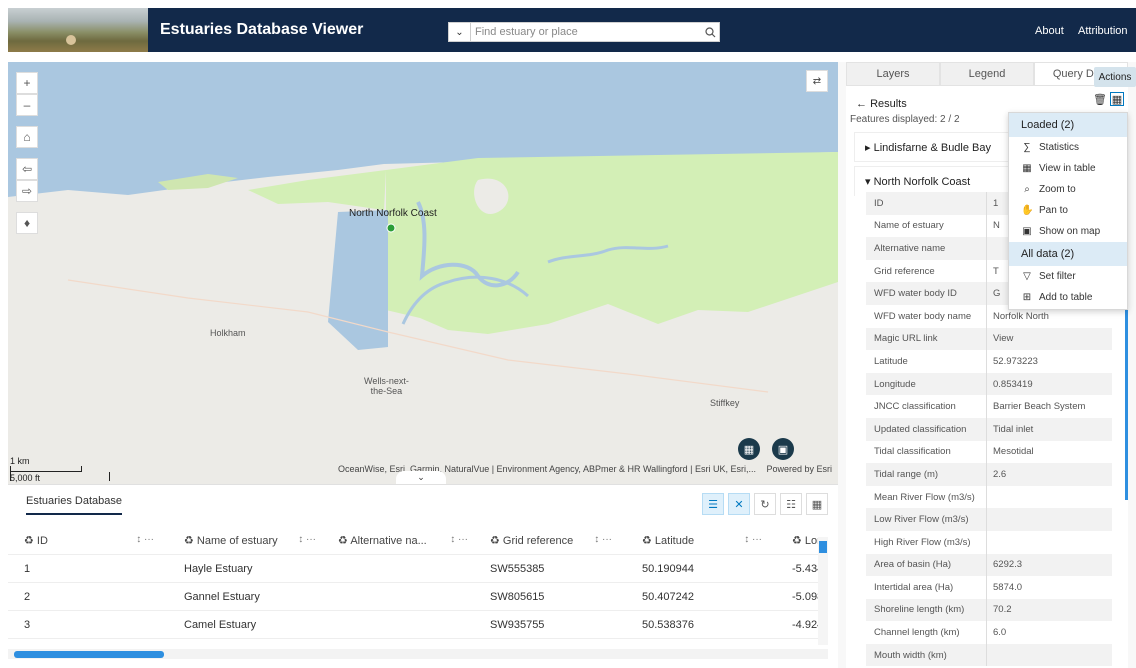 The image size is (1136, 668). Describe the element at coordinates (989, 610) in the screenshot. I see `list-item: Shoreline length (km) 70.2` at that location.